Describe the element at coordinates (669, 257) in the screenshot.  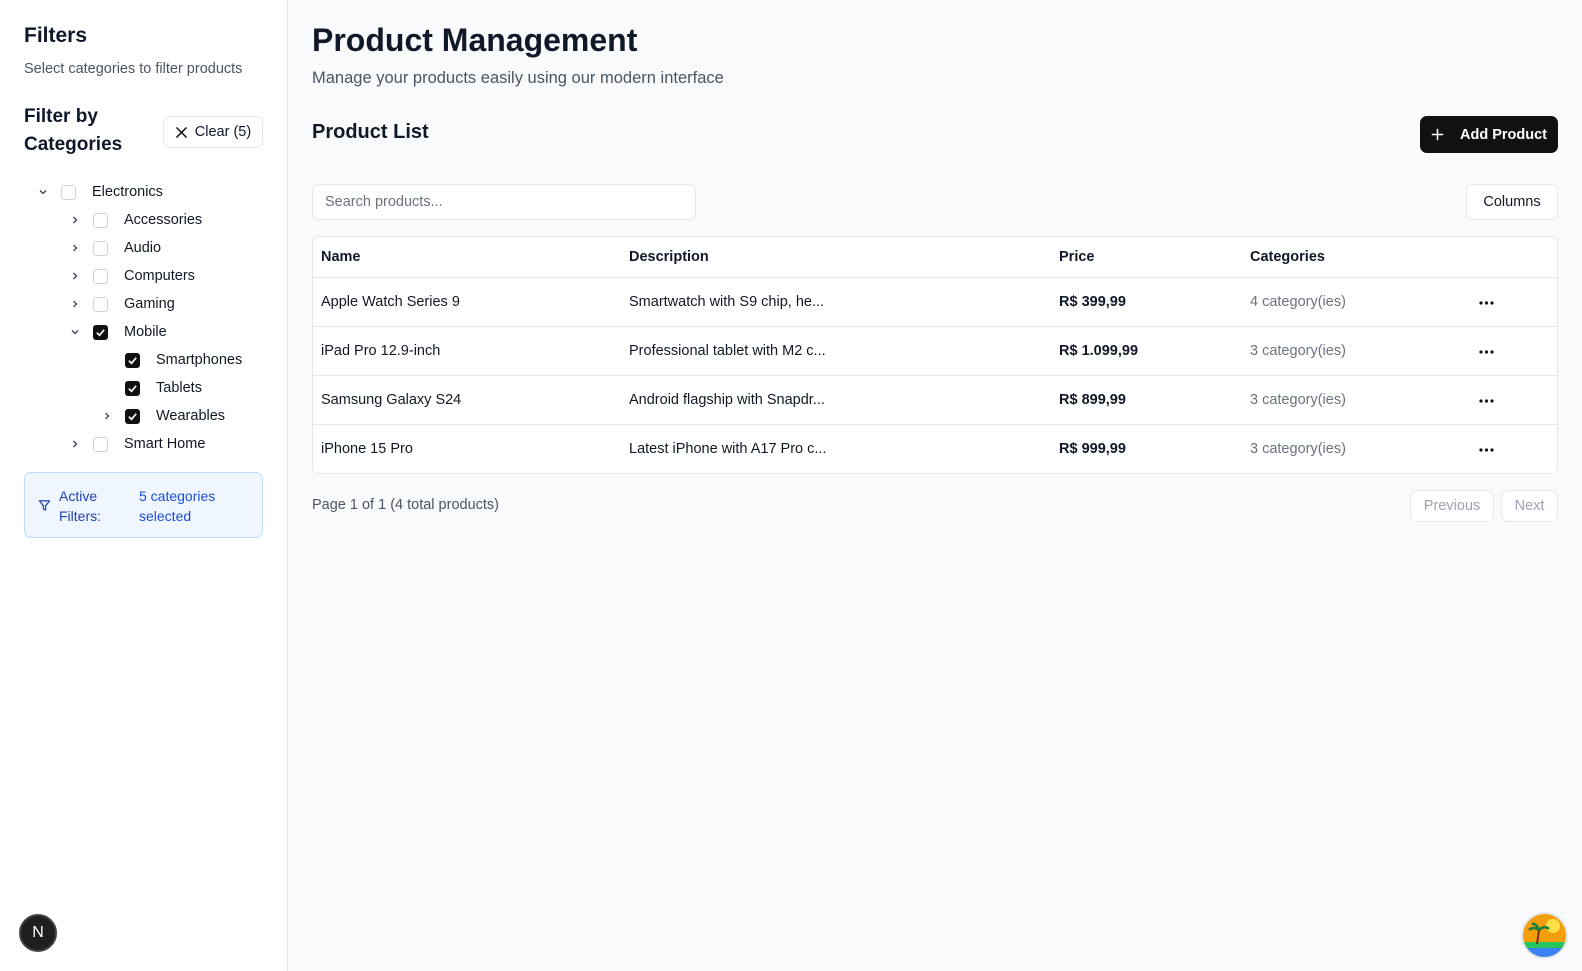
I see `header-description: Description` at that location.